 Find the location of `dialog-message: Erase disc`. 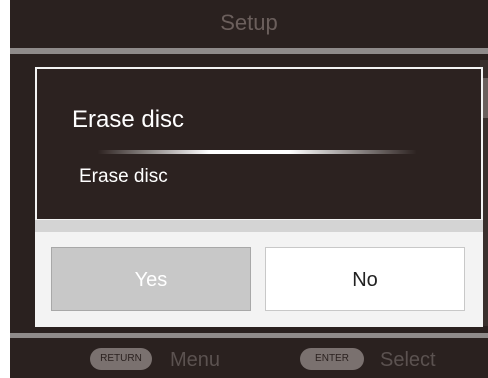

dialog-message: Erase disc is located at coordinates (123, 176).